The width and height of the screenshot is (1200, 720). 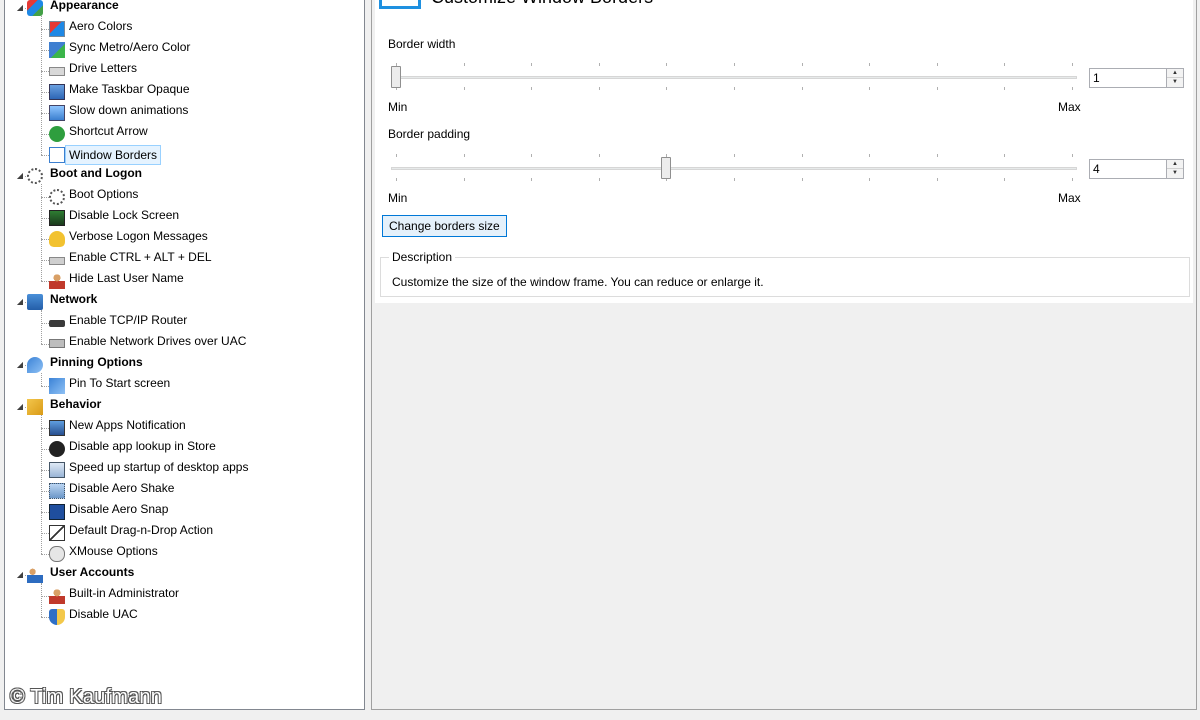 I want to click on border-padding-label: Border padding, so click(x=429, y=134).